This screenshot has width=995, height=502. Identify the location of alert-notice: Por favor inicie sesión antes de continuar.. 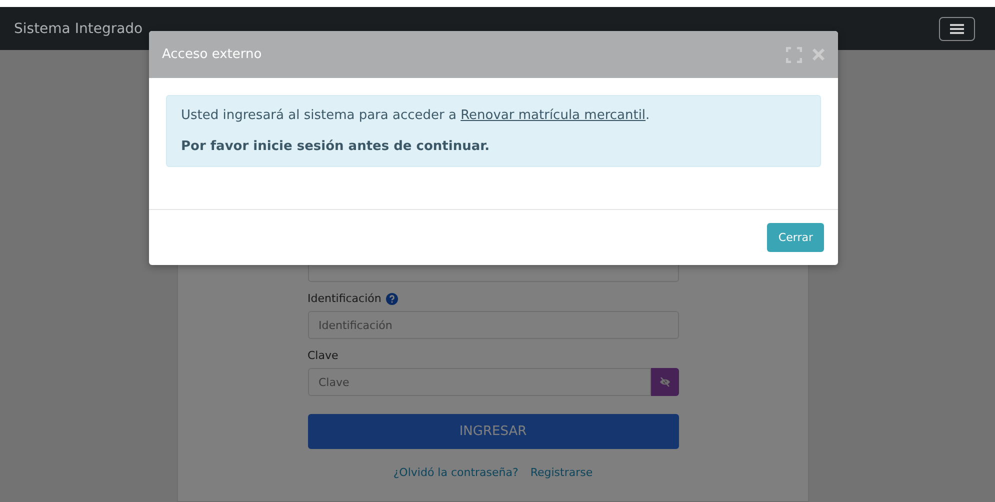
(336, 146).